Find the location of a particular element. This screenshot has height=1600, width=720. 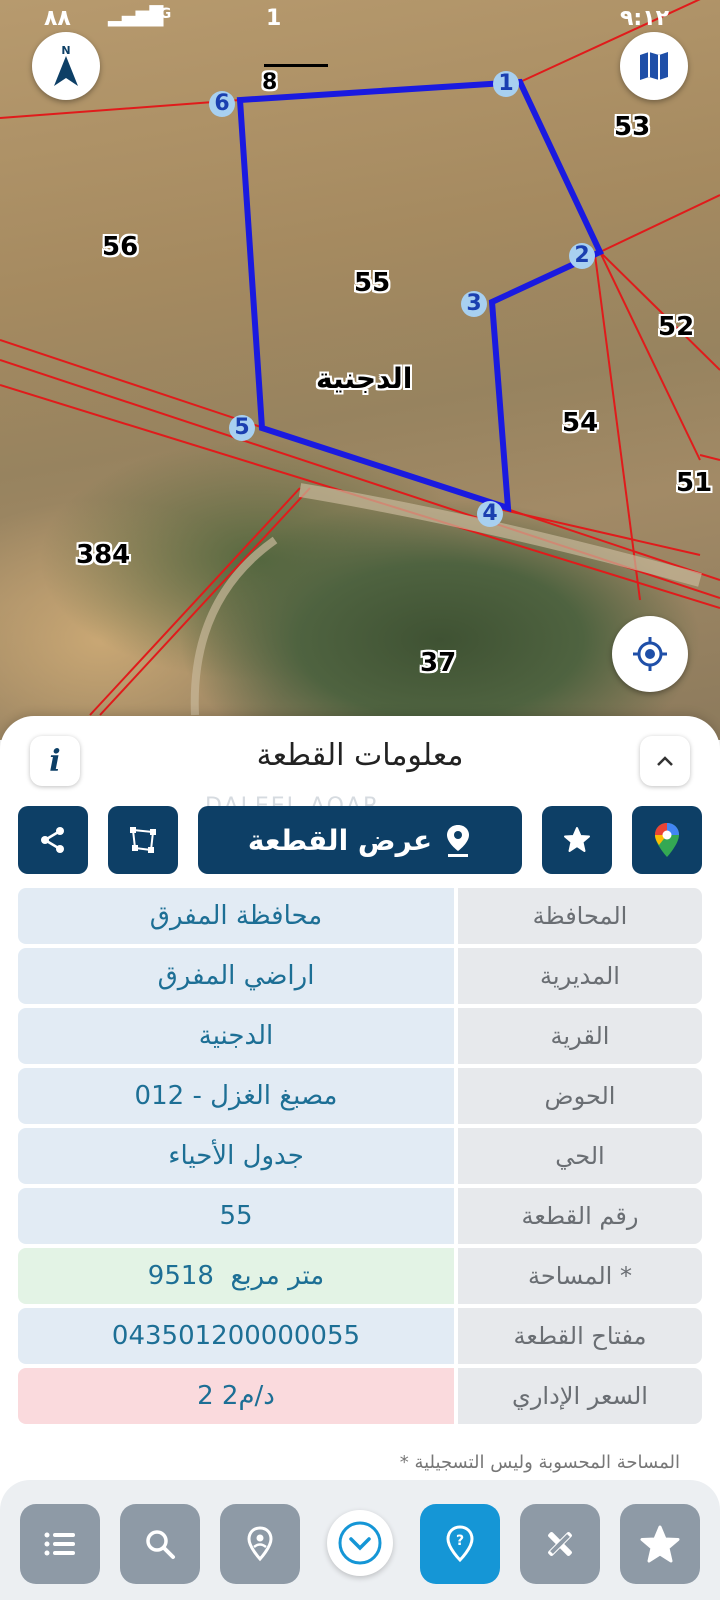

collapse-panel-button is located at coordinates (665, 761).